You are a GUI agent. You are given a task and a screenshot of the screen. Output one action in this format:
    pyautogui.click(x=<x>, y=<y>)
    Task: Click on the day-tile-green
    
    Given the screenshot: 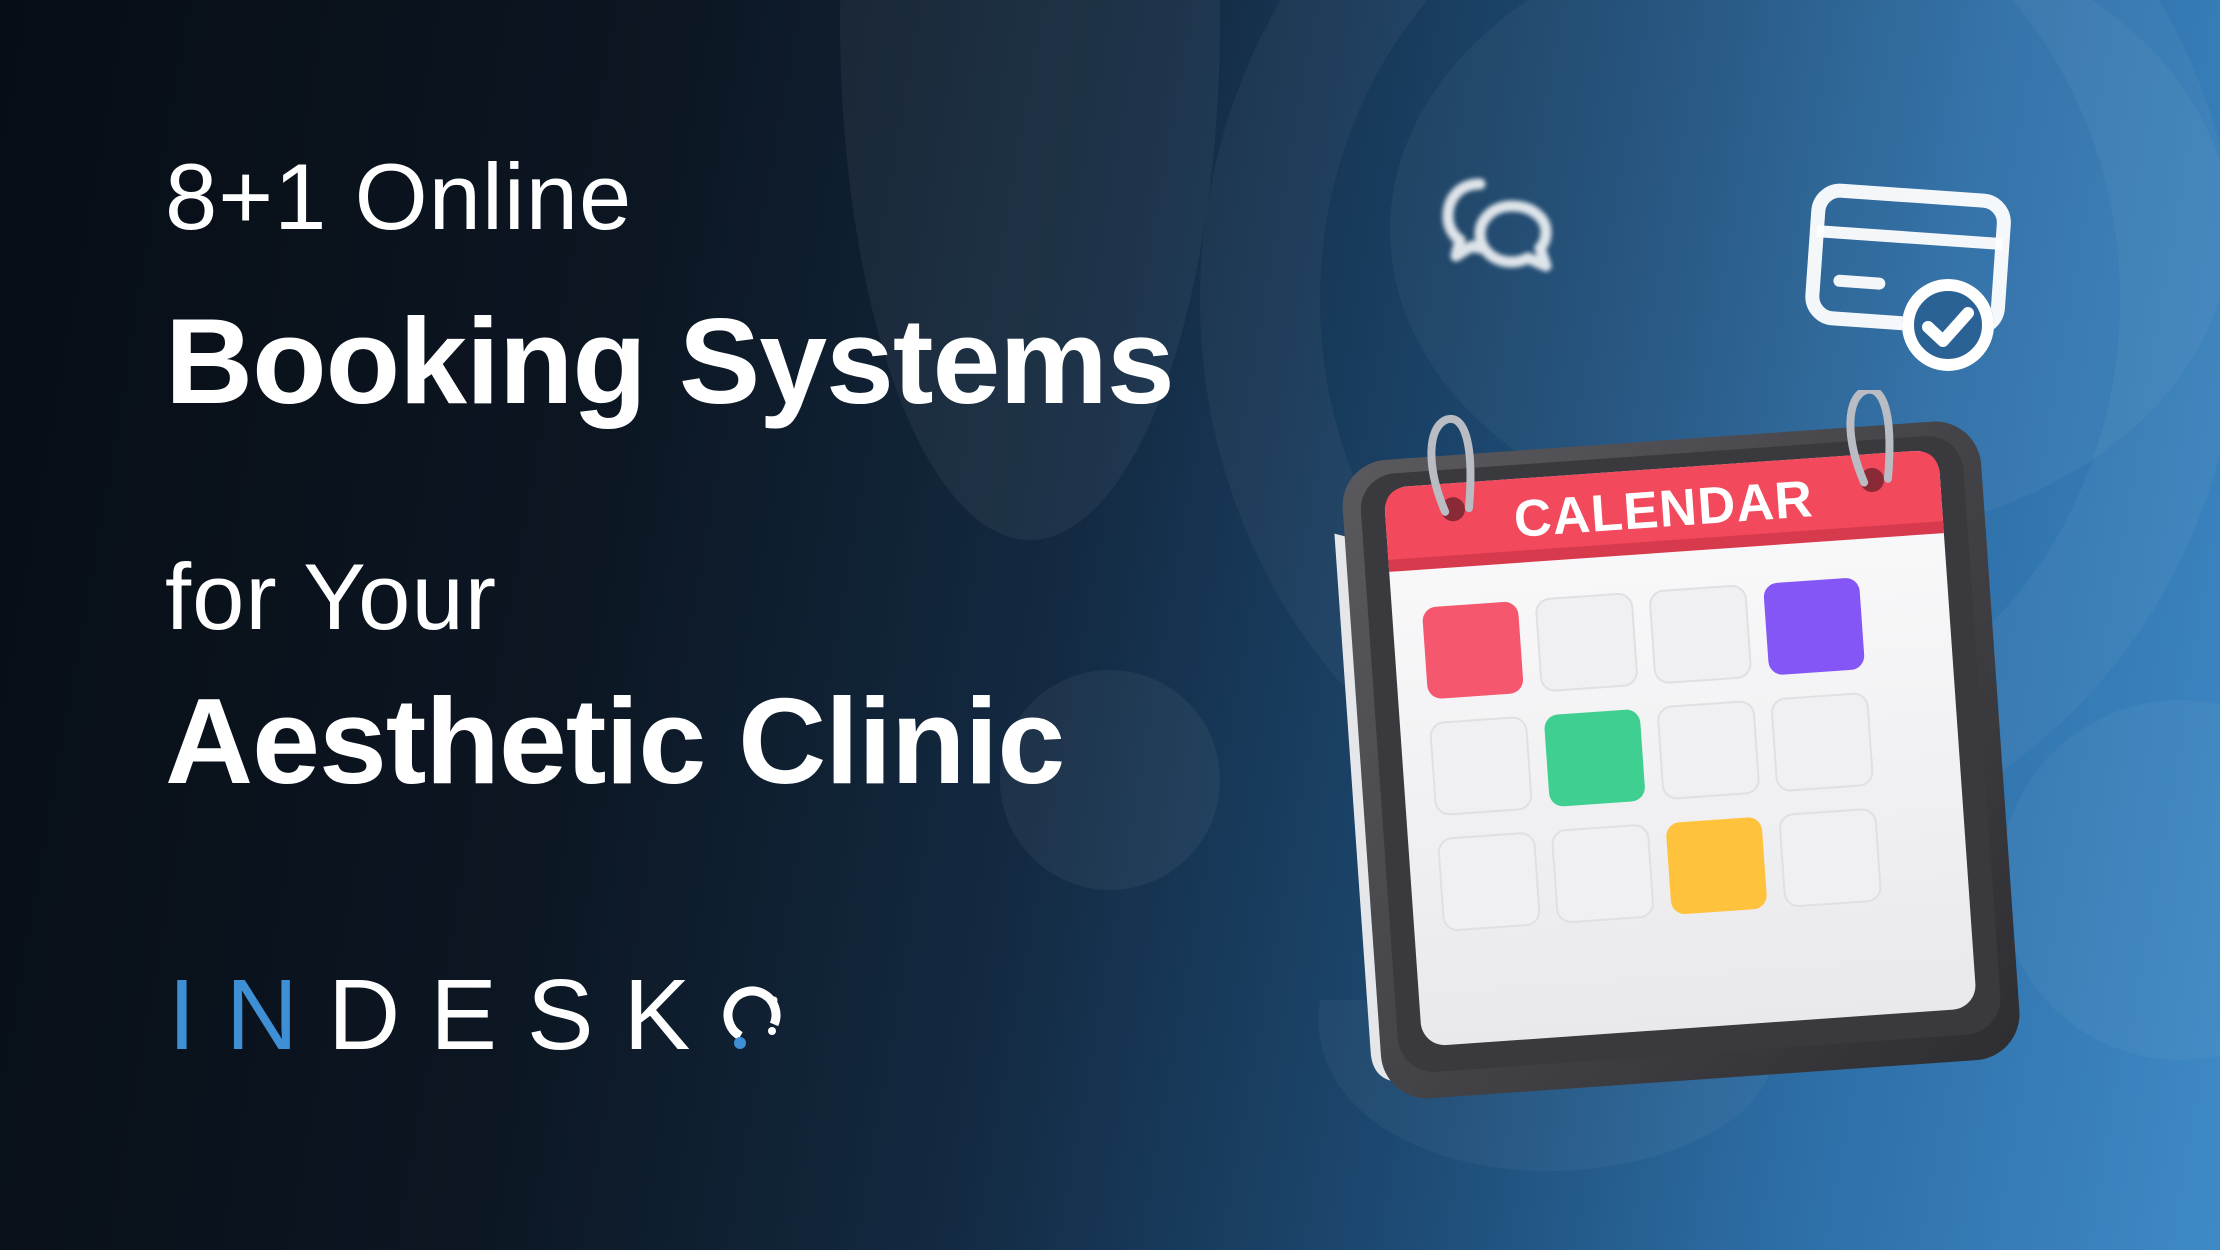 What is the action you would take?
    pyautogui.click(x=1594, y=758)
    